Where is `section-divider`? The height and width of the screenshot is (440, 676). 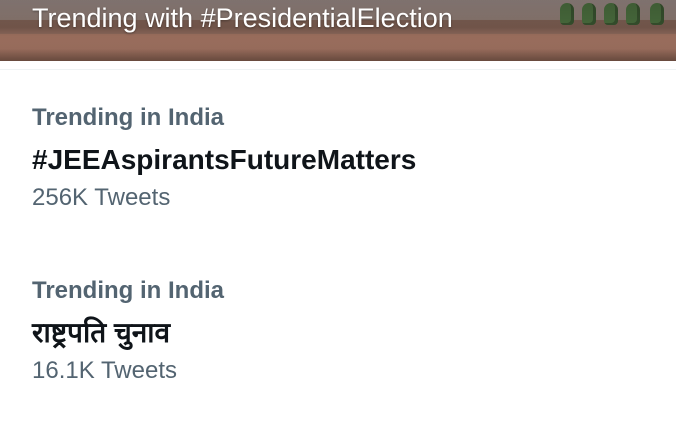 section-divider is located at coordinates (338, 69).